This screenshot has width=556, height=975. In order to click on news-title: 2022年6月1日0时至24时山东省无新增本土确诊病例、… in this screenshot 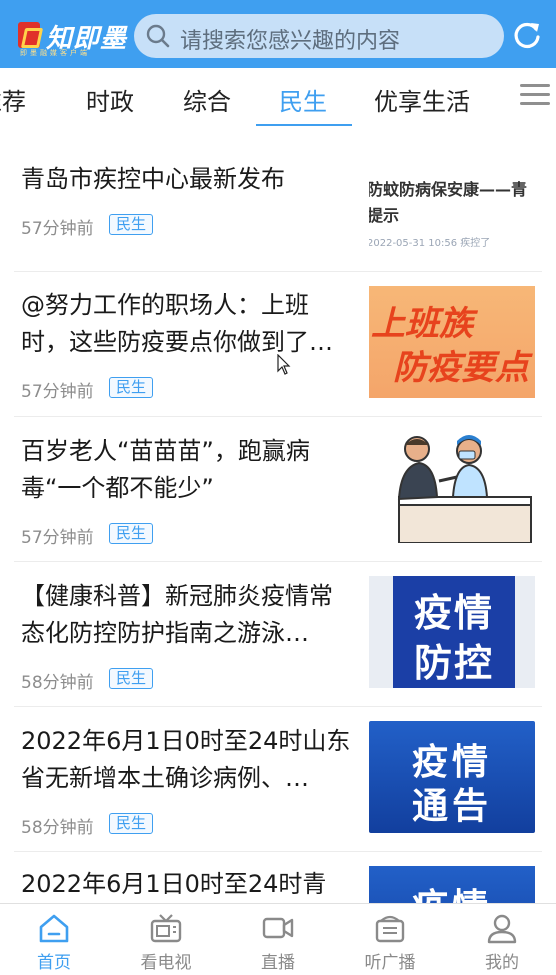, I will do `click(188, 760)`.